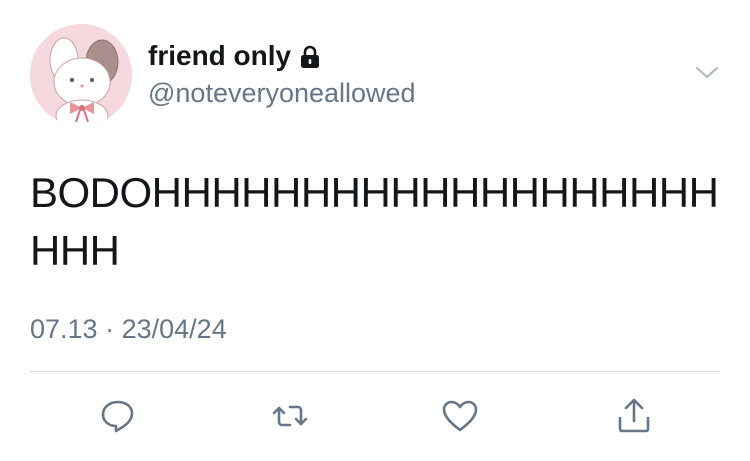 The width and height of the screenshot is (750, 461). I want to click on bunny-avatar-image, so click(81, 75).